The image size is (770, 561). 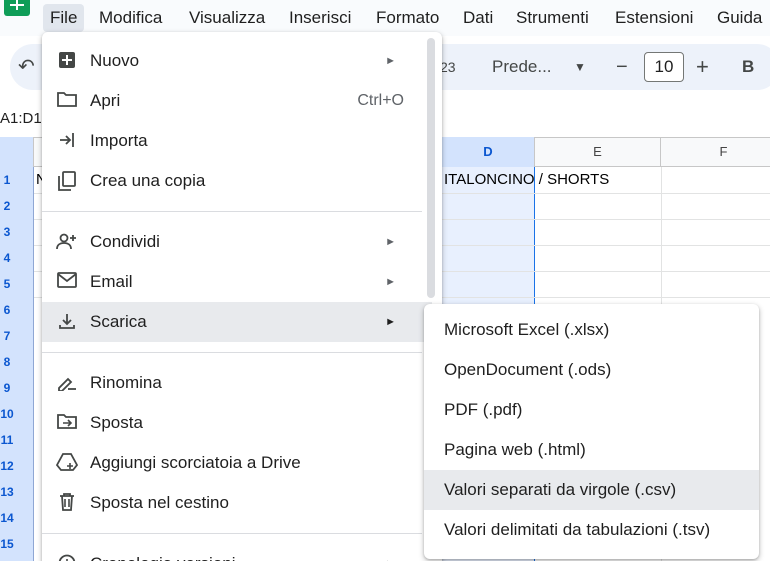 I want to click on menu-item-label: Aggiungi scorciatoia a Drive, so click(x=195, y=462).